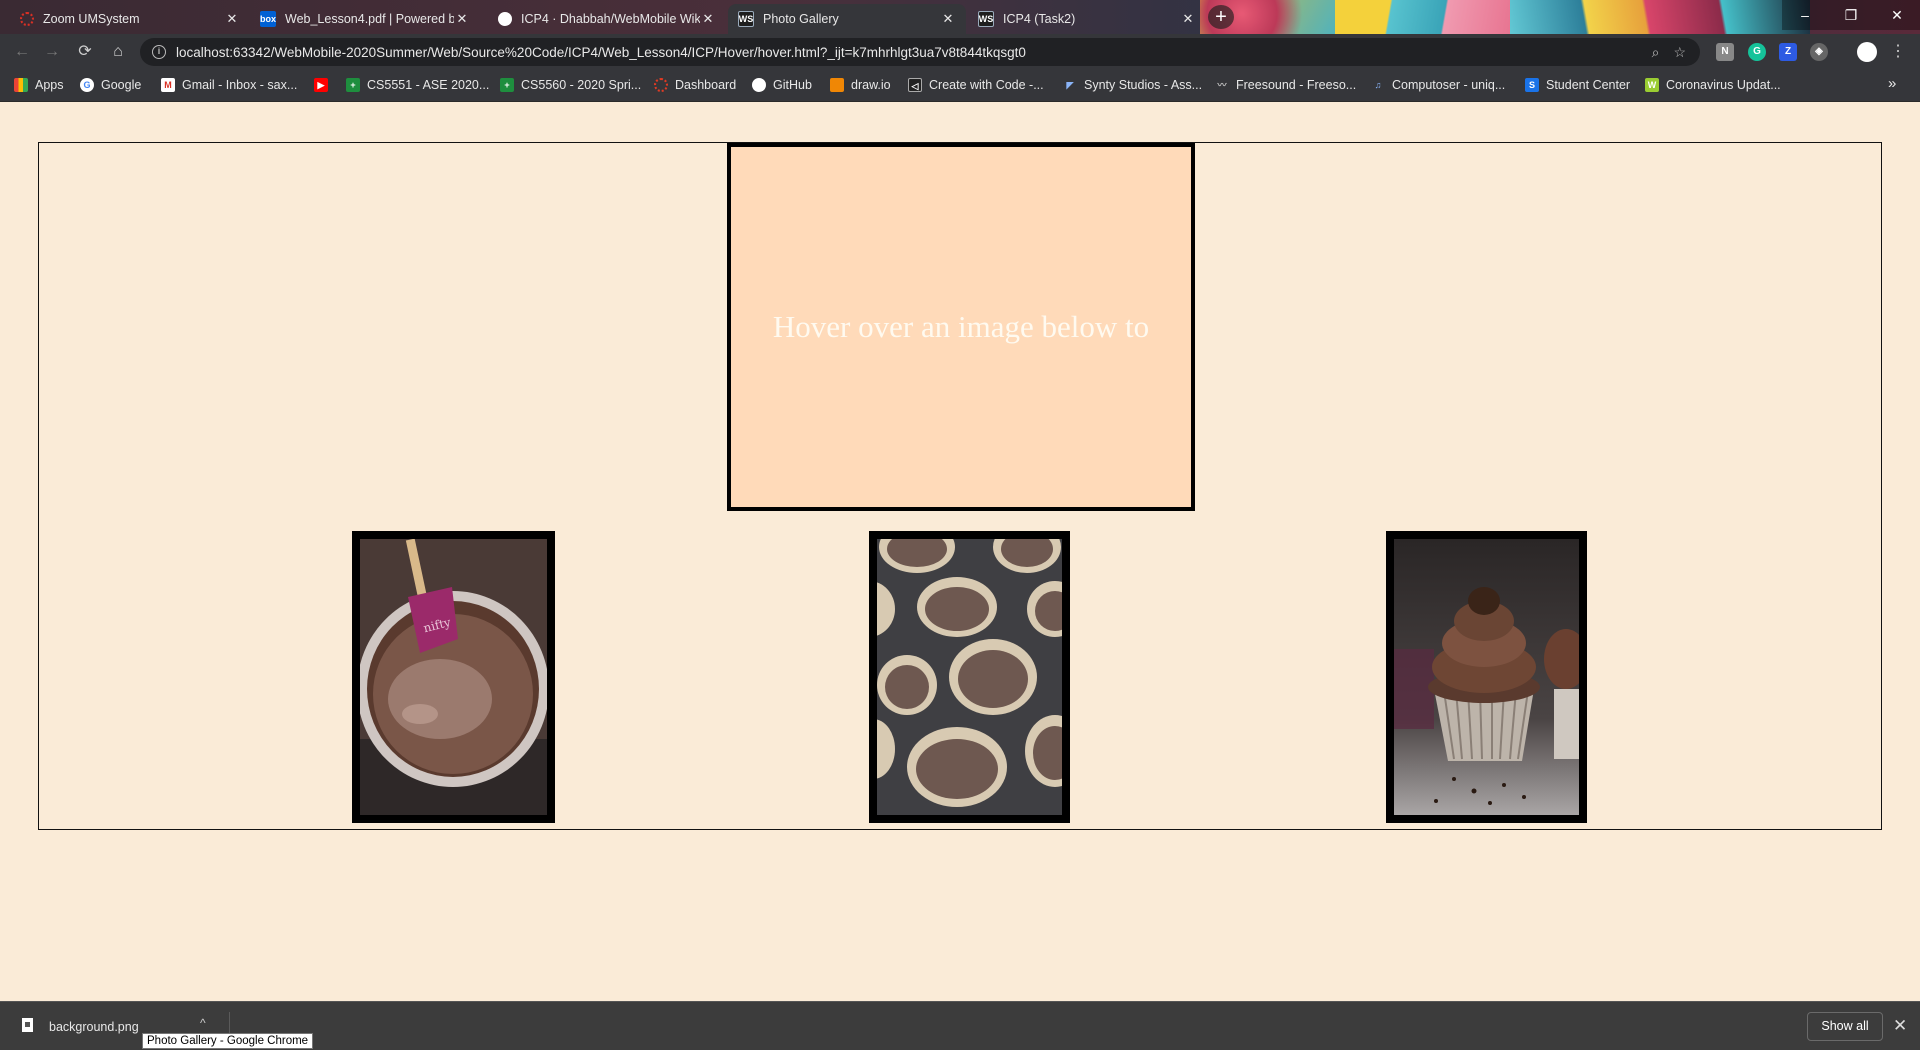 The image size is (1920, 1050). Describe the element at coordinates (321, 85) in the screenshot. I see `youtube-icon: ▶` at that location.